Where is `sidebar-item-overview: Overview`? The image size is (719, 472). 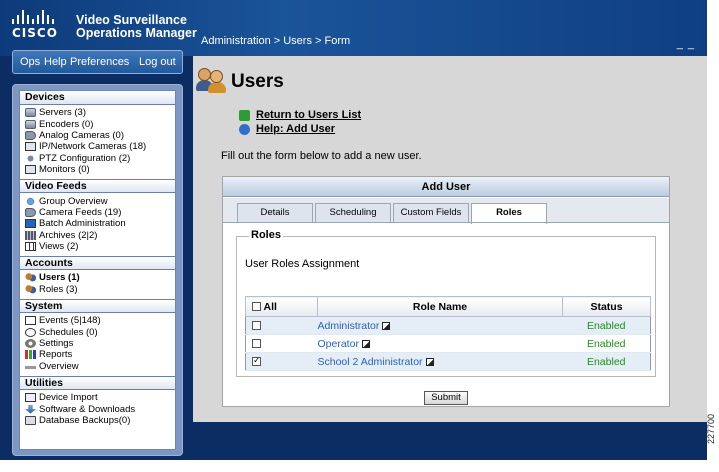 sidebar-item-overview: Overview is located at coordinates (100, 366).